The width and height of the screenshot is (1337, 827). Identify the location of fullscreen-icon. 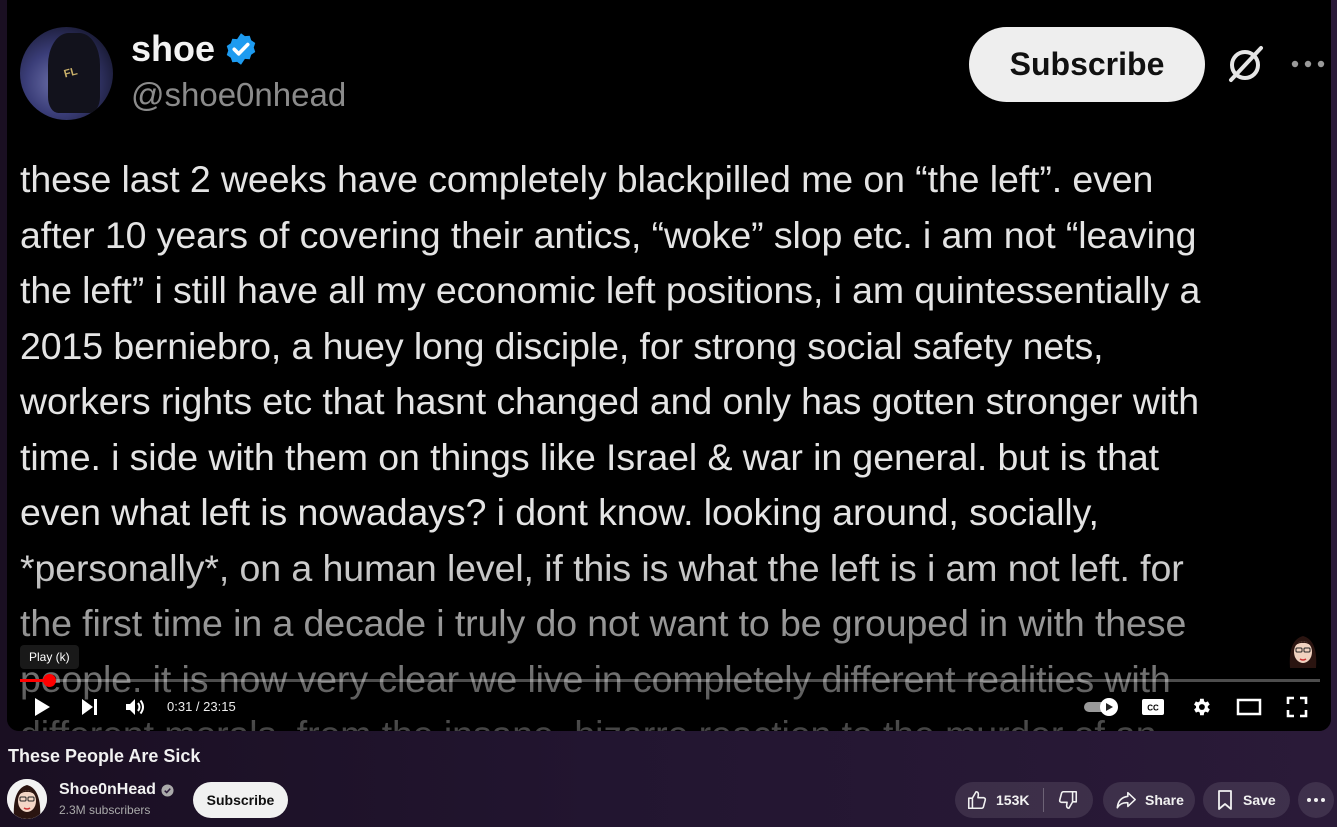
(1297, 707).